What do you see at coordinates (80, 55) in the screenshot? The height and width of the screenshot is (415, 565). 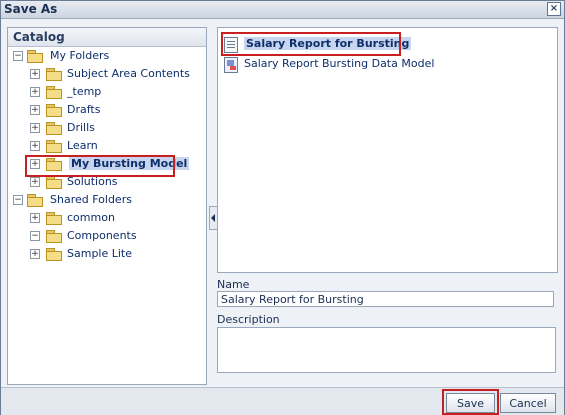 I see `tree-node-label: My Folders` at bounding box center [80, 55].